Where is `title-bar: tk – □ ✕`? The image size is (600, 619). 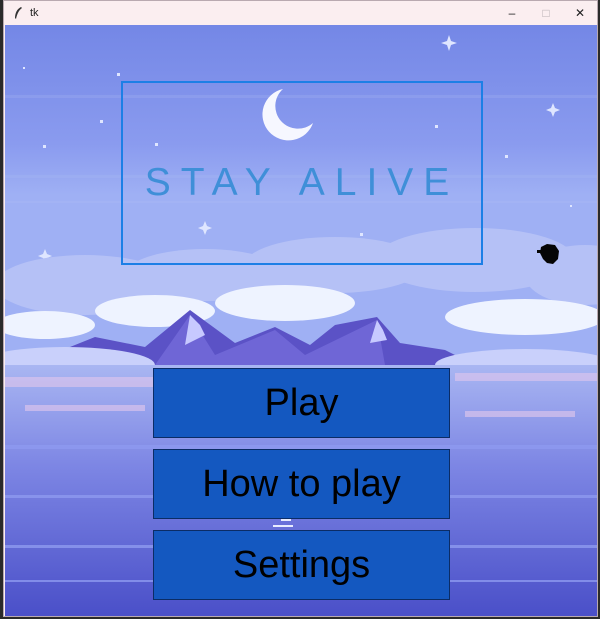
title-bar: tk – □ ✕ is located at coordinates (300, 13).